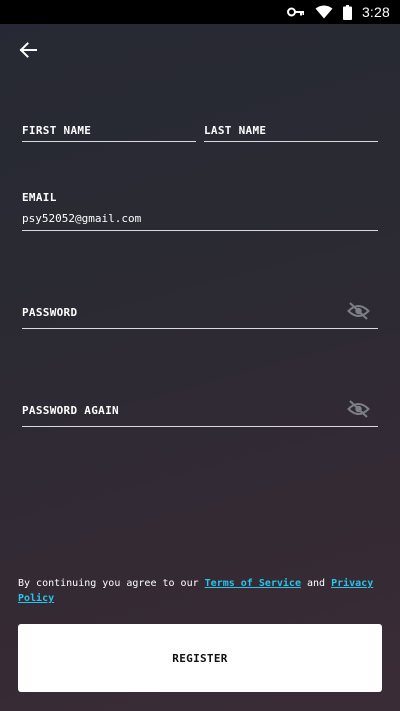  Describe the element at coordinates (347, 12) in the screenshot. I see `battery-icon` at that location.